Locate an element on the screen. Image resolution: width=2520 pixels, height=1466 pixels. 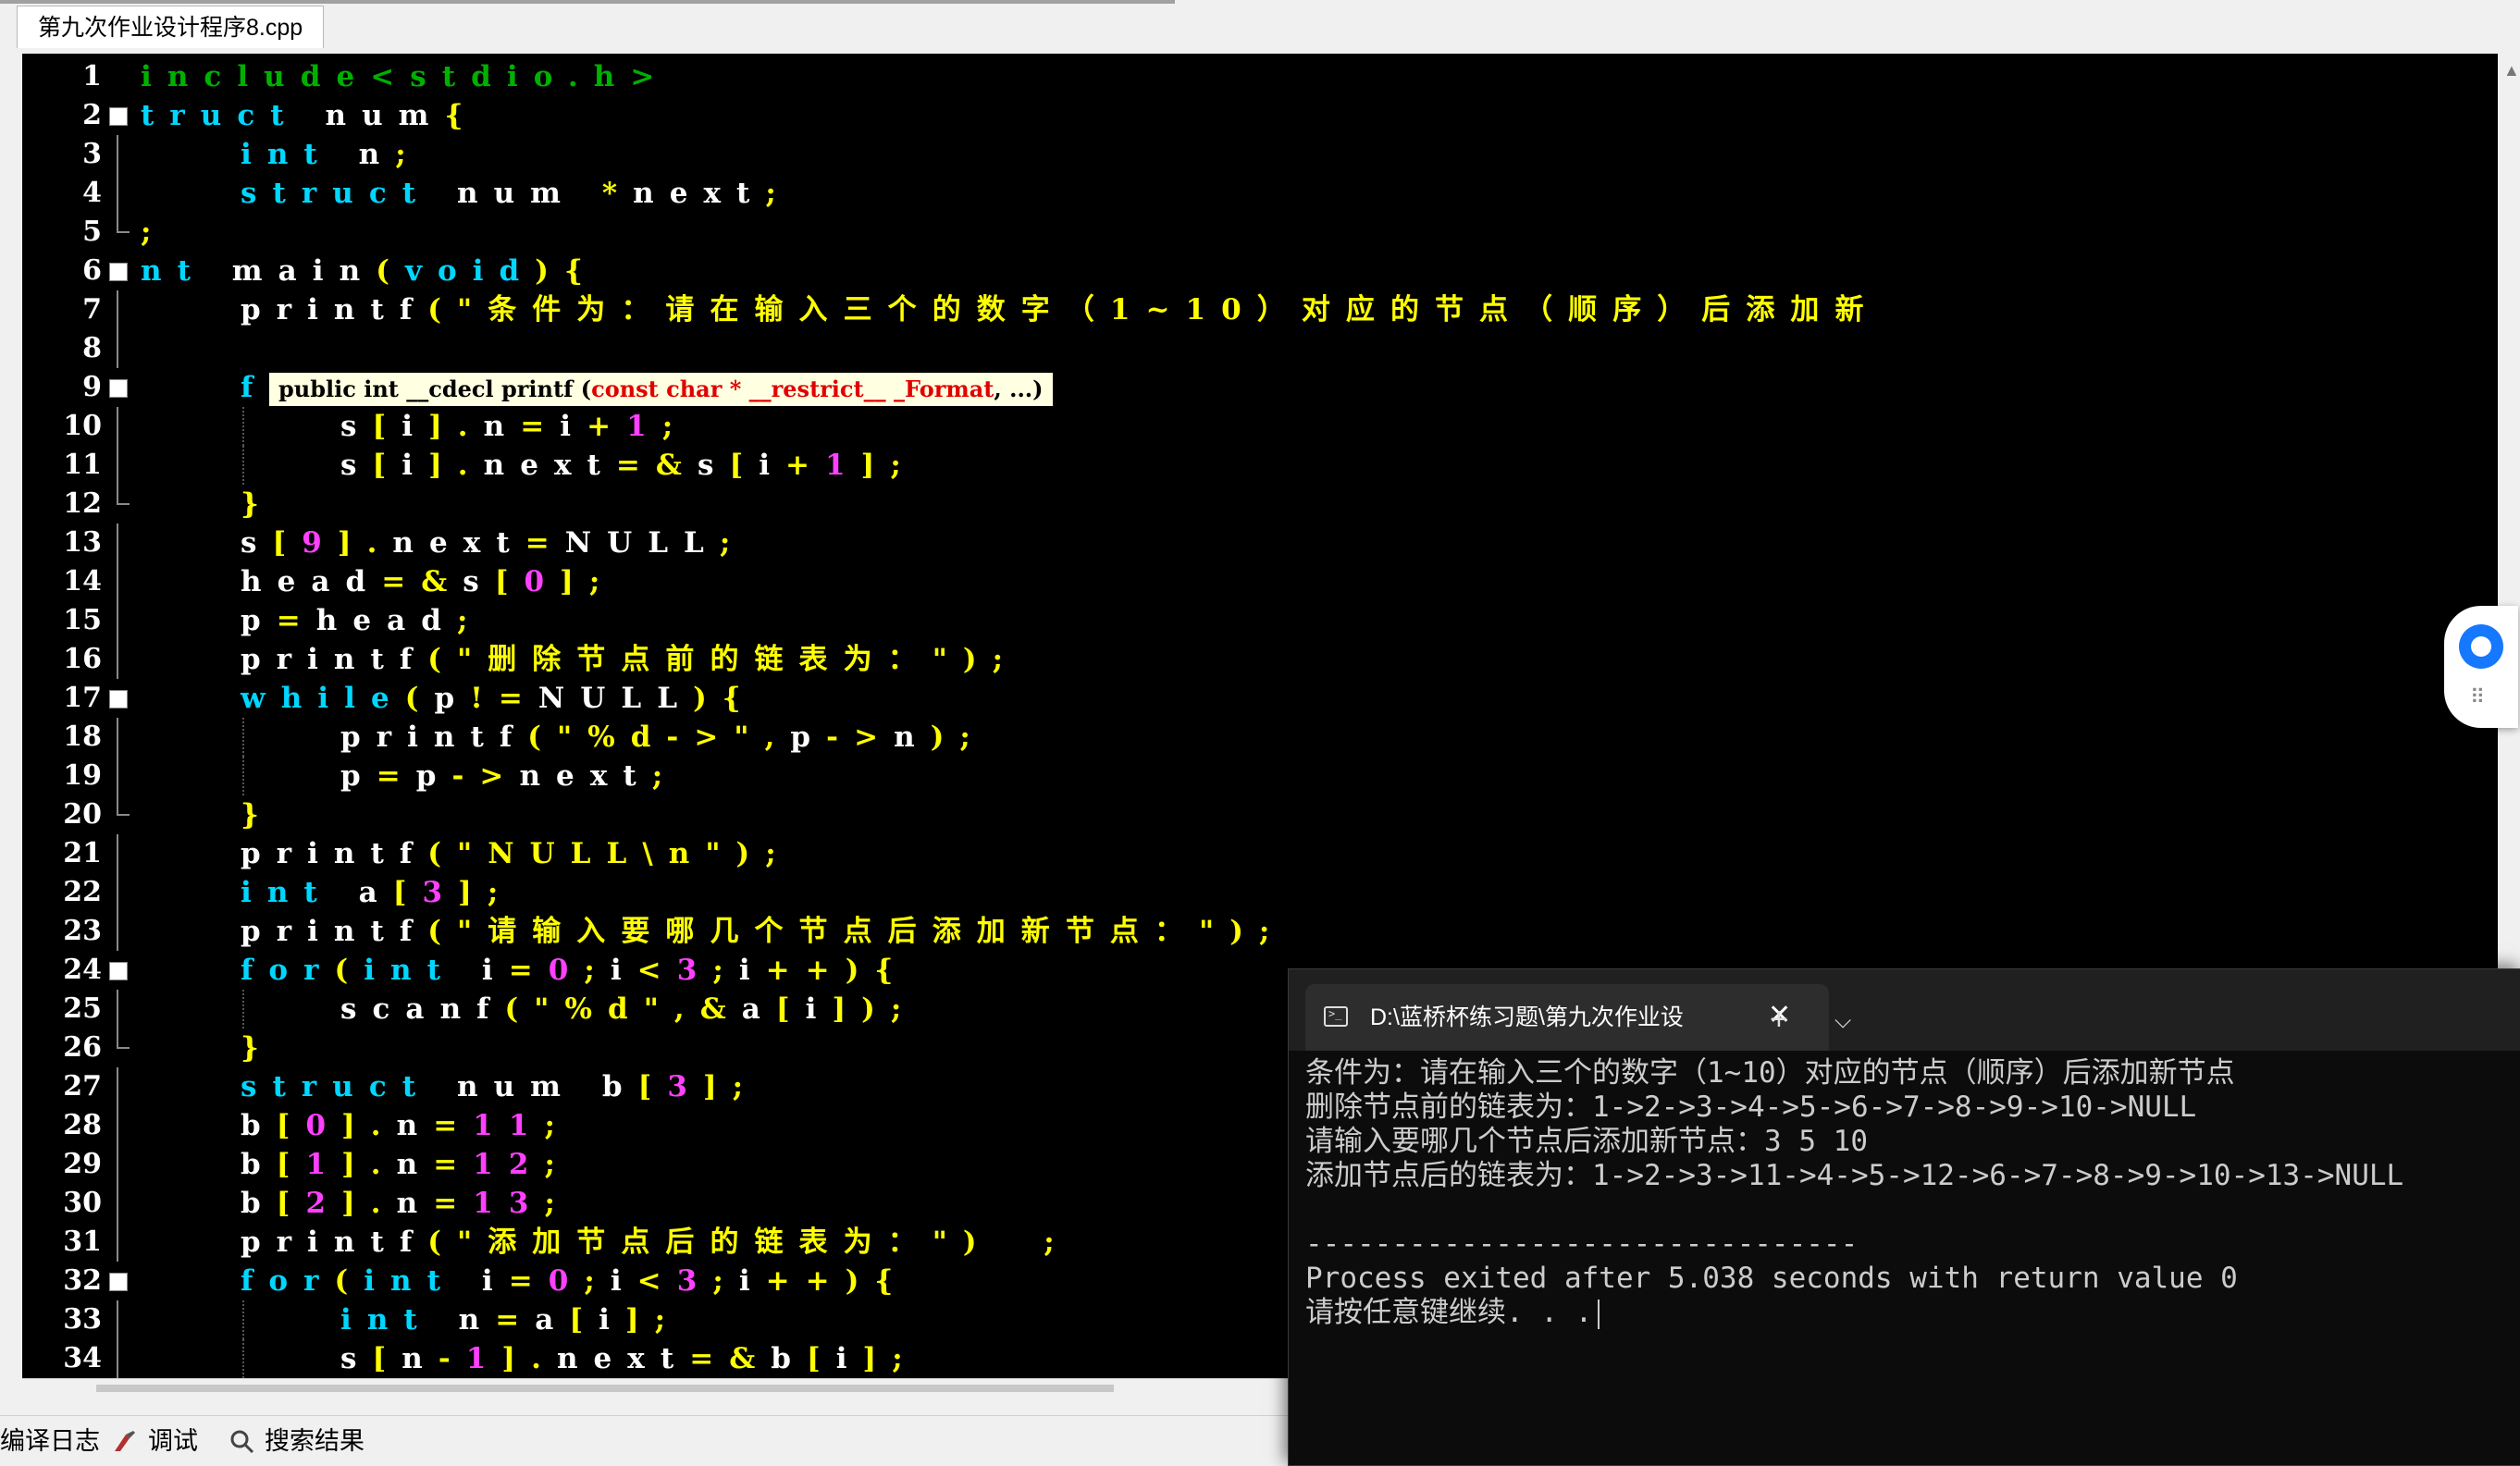
code-token: 2 is located at coordinates (323, 1203).